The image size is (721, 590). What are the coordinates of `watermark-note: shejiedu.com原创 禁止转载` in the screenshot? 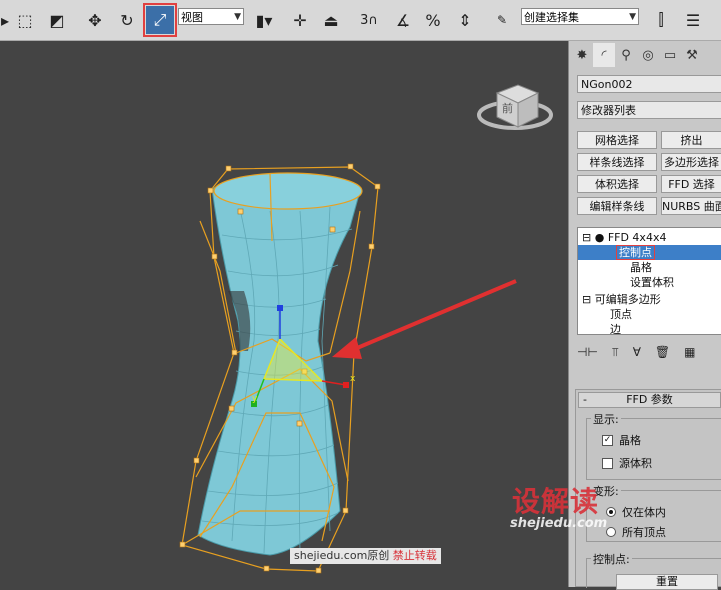 It's located at (365, 556).